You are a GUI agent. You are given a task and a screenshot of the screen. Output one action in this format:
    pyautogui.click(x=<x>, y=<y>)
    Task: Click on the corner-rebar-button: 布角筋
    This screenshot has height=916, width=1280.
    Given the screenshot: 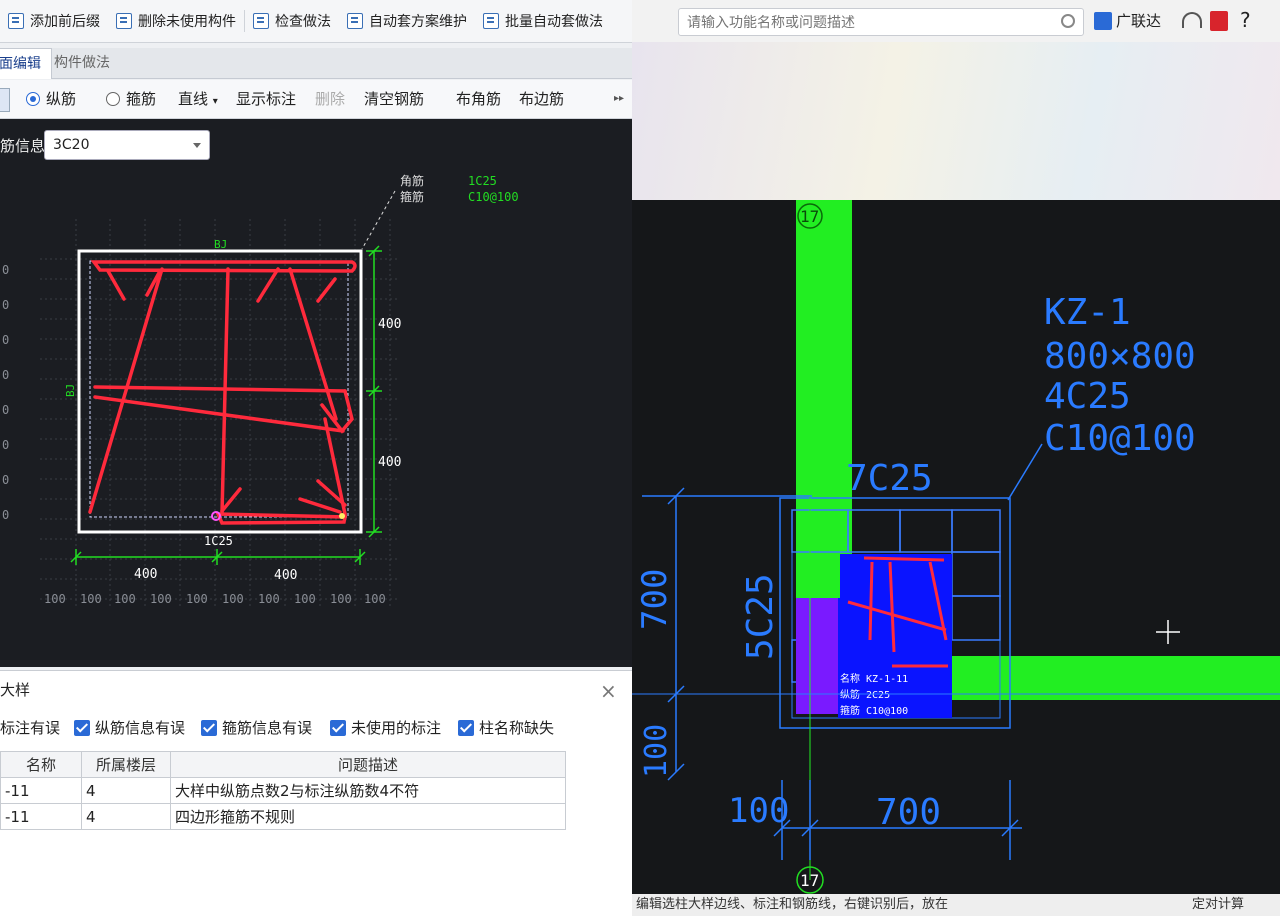 What is the action you would take?
    pyautogui.click(x=478, y=99)
    